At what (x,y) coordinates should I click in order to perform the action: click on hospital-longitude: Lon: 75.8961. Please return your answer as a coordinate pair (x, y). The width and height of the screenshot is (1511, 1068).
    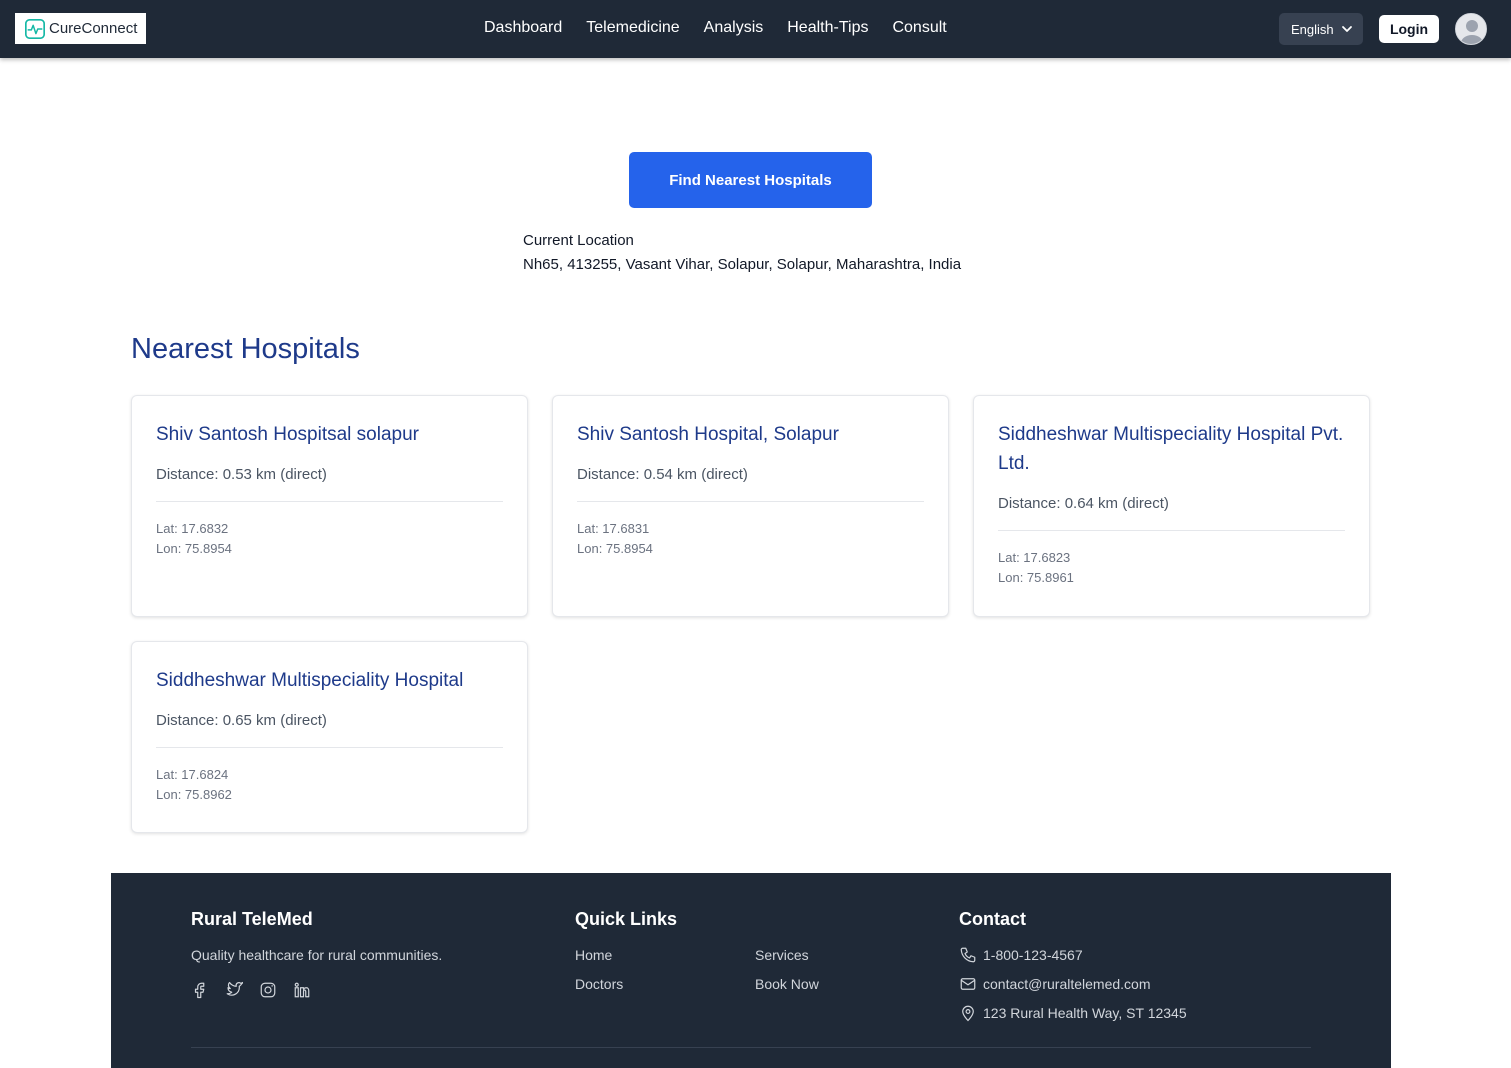
    Looking at the image, I should click on (1036, 577).